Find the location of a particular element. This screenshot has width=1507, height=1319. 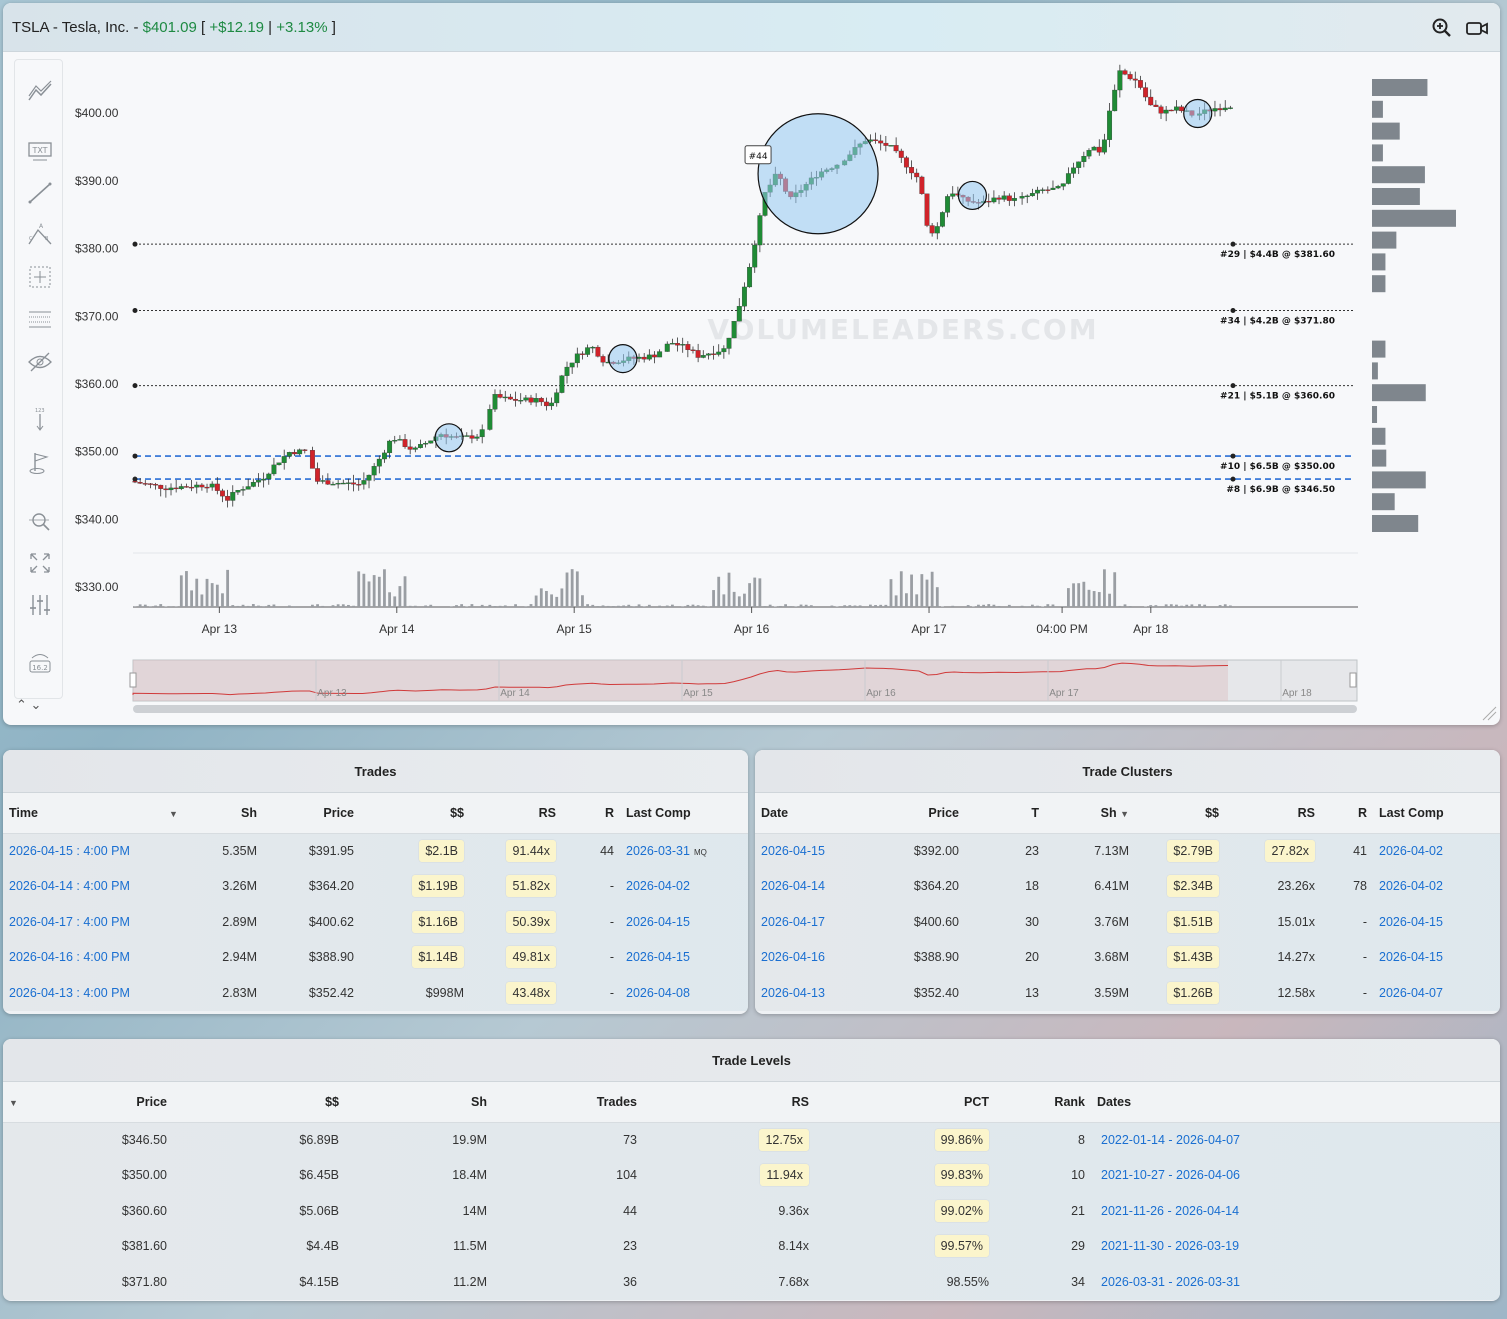

trade-time-link: 2026-04-15 : 4:00 PM is located at coordinates (103, 851).